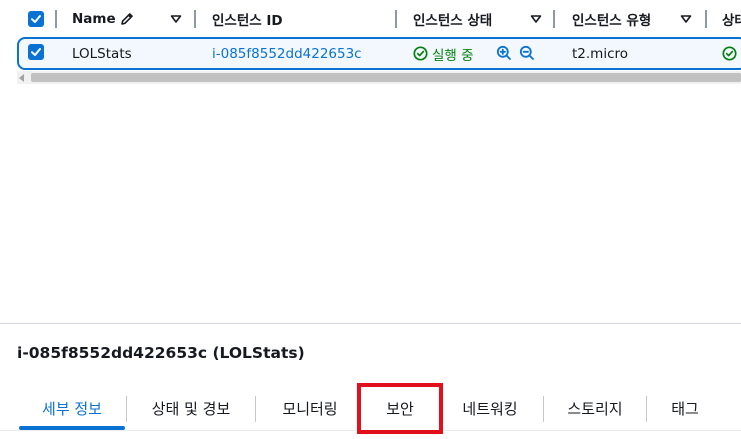  What do you see at coordinates (72, 428) in the screenshot?
I see `active-tab-indicator` at bounding box center [72, 428].